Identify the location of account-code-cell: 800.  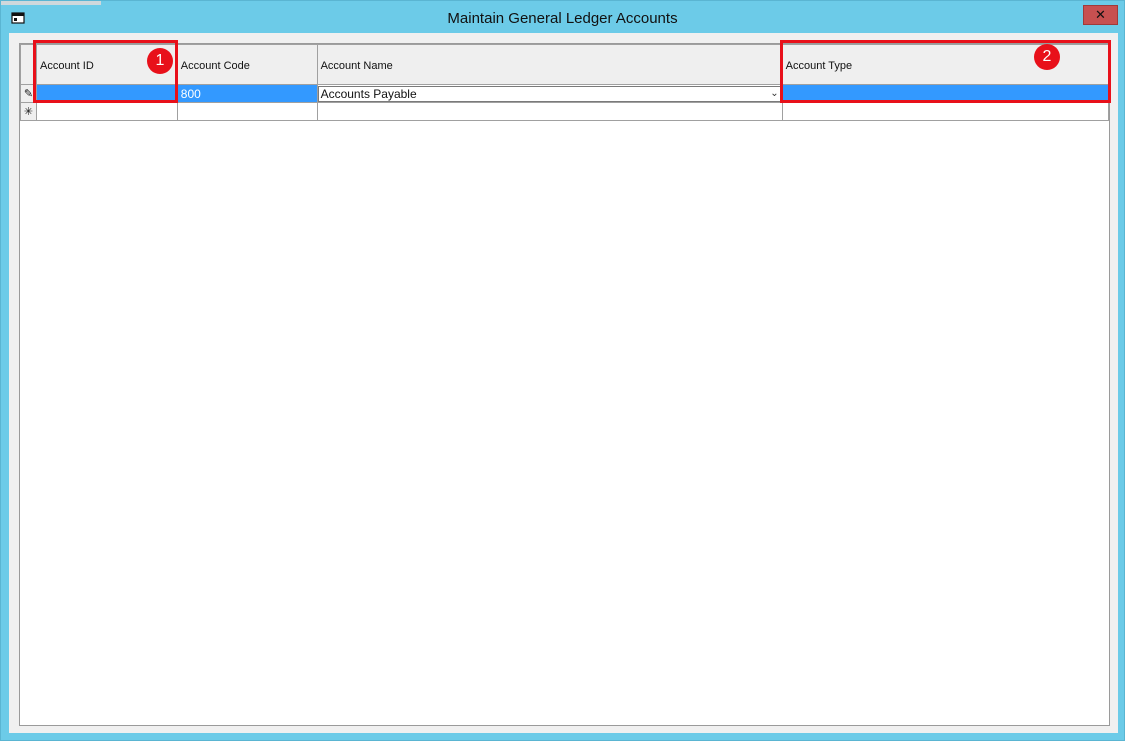
(247, 93).